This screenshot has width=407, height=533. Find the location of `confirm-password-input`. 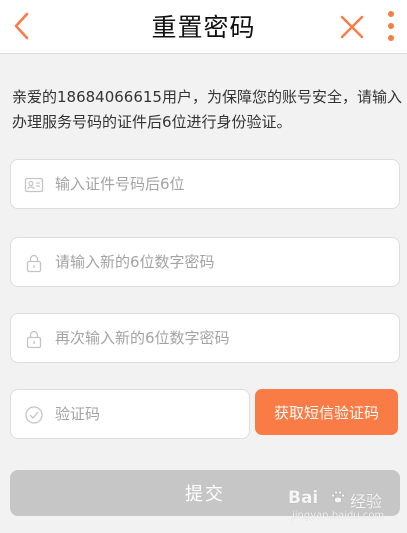

confirm-password-input is located at coordinates (220, 338).